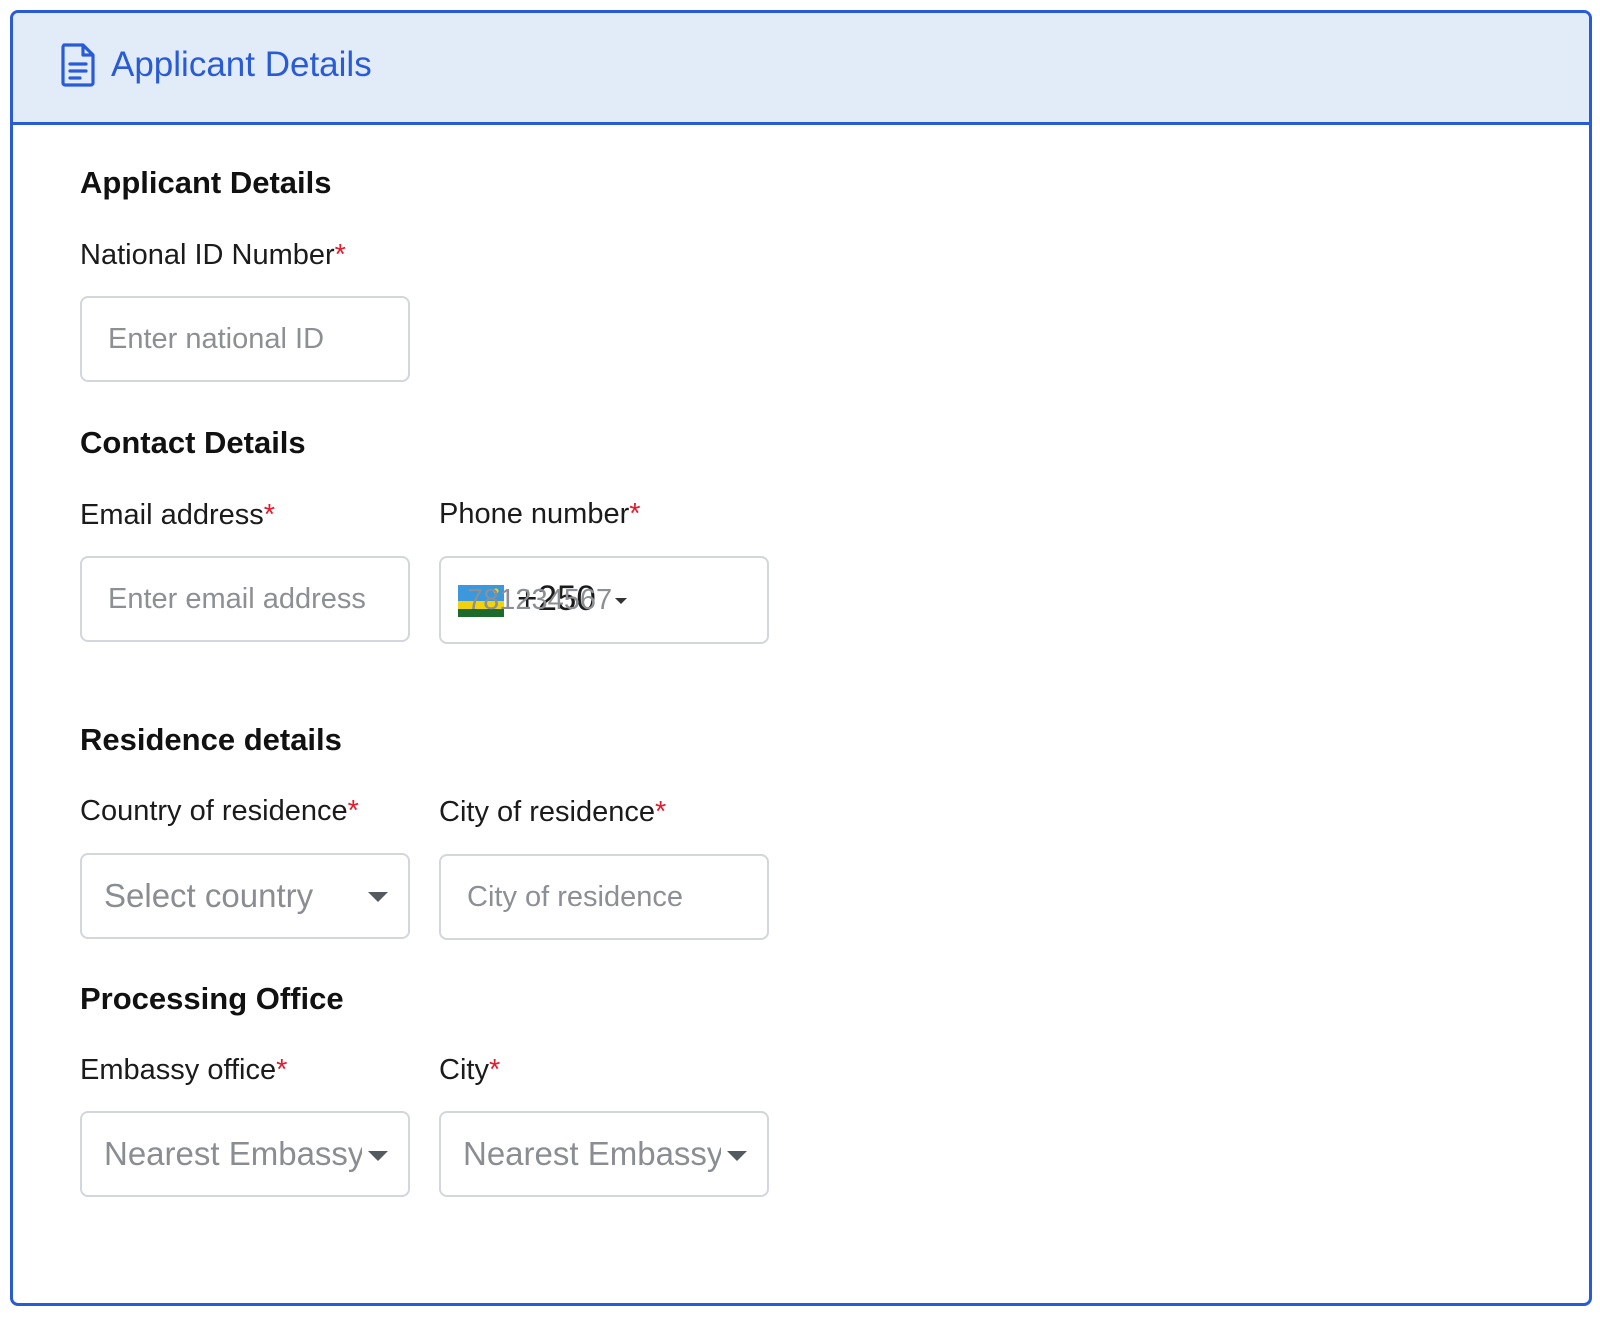  I want to click on document-icon, so click(78, 65).